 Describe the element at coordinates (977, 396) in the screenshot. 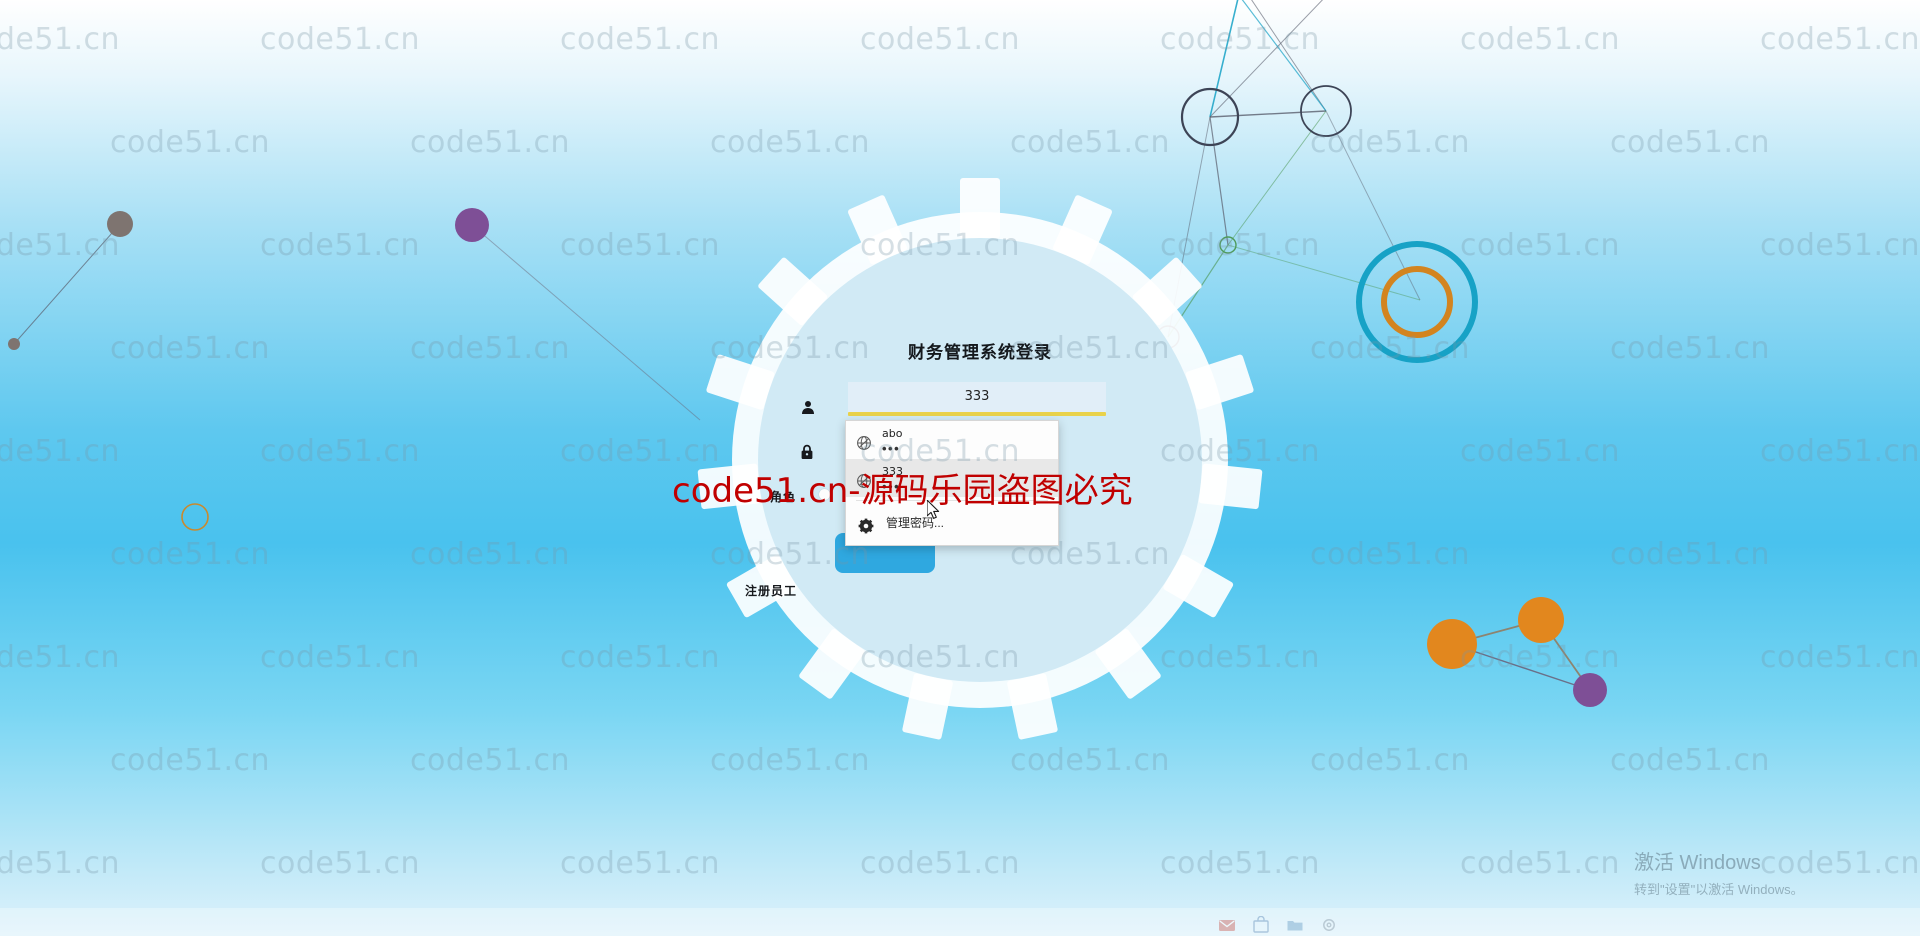

I see `username-input-value: 333` at that location.